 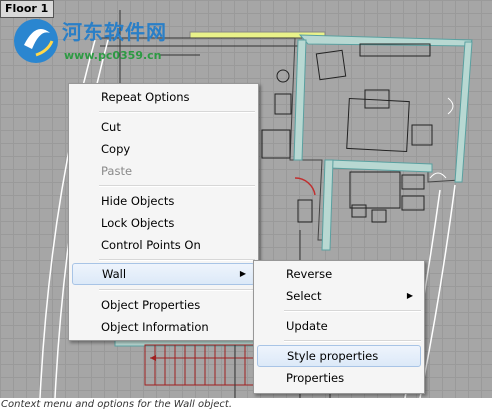 I want to click on submenu-item-update: Update, so click(x=339, y=326).